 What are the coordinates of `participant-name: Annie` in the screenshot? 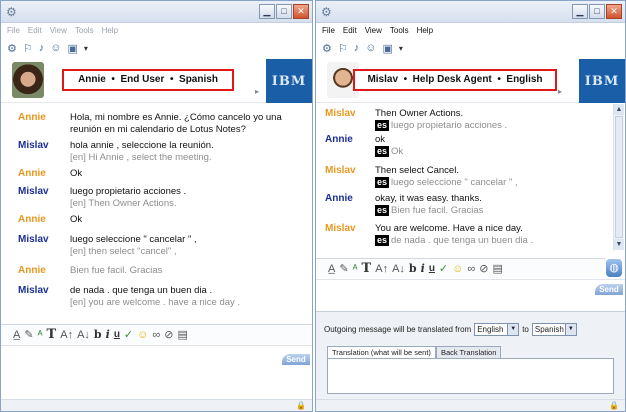 It's located at (92, 79).